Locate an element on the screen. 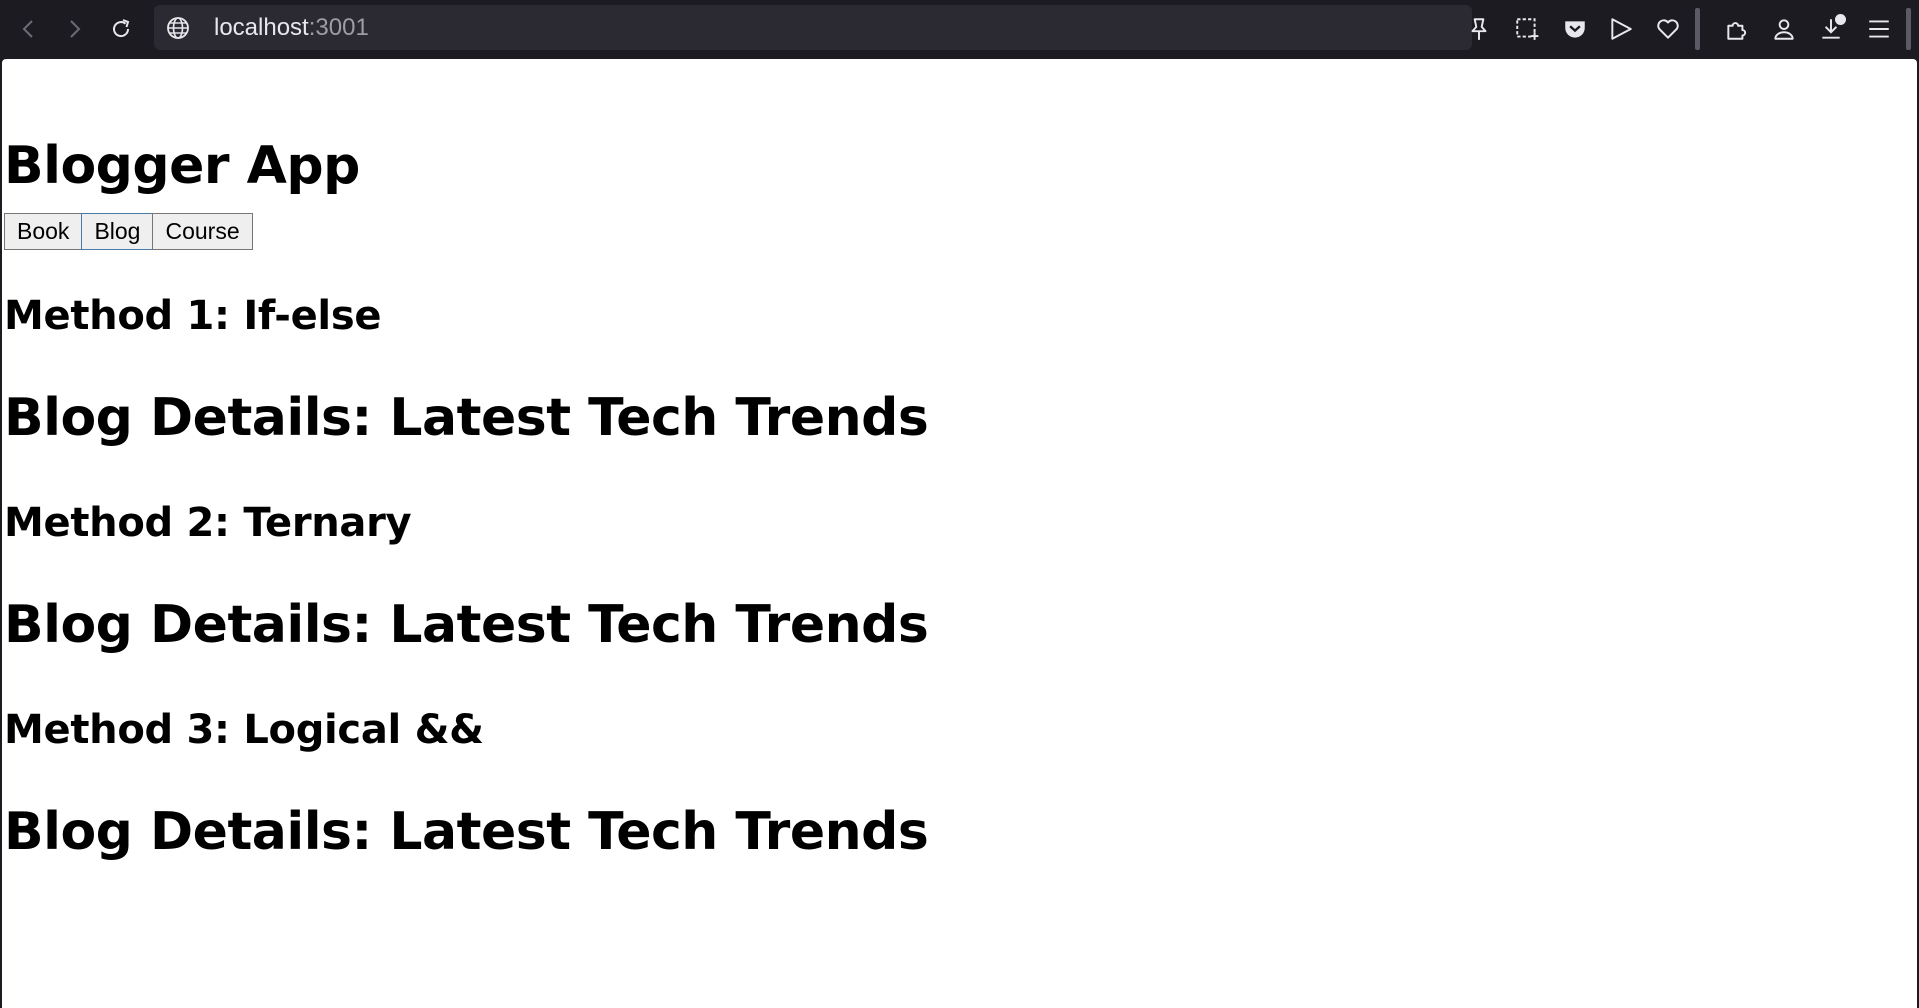  back-icon is located at coordinates (27, 29).